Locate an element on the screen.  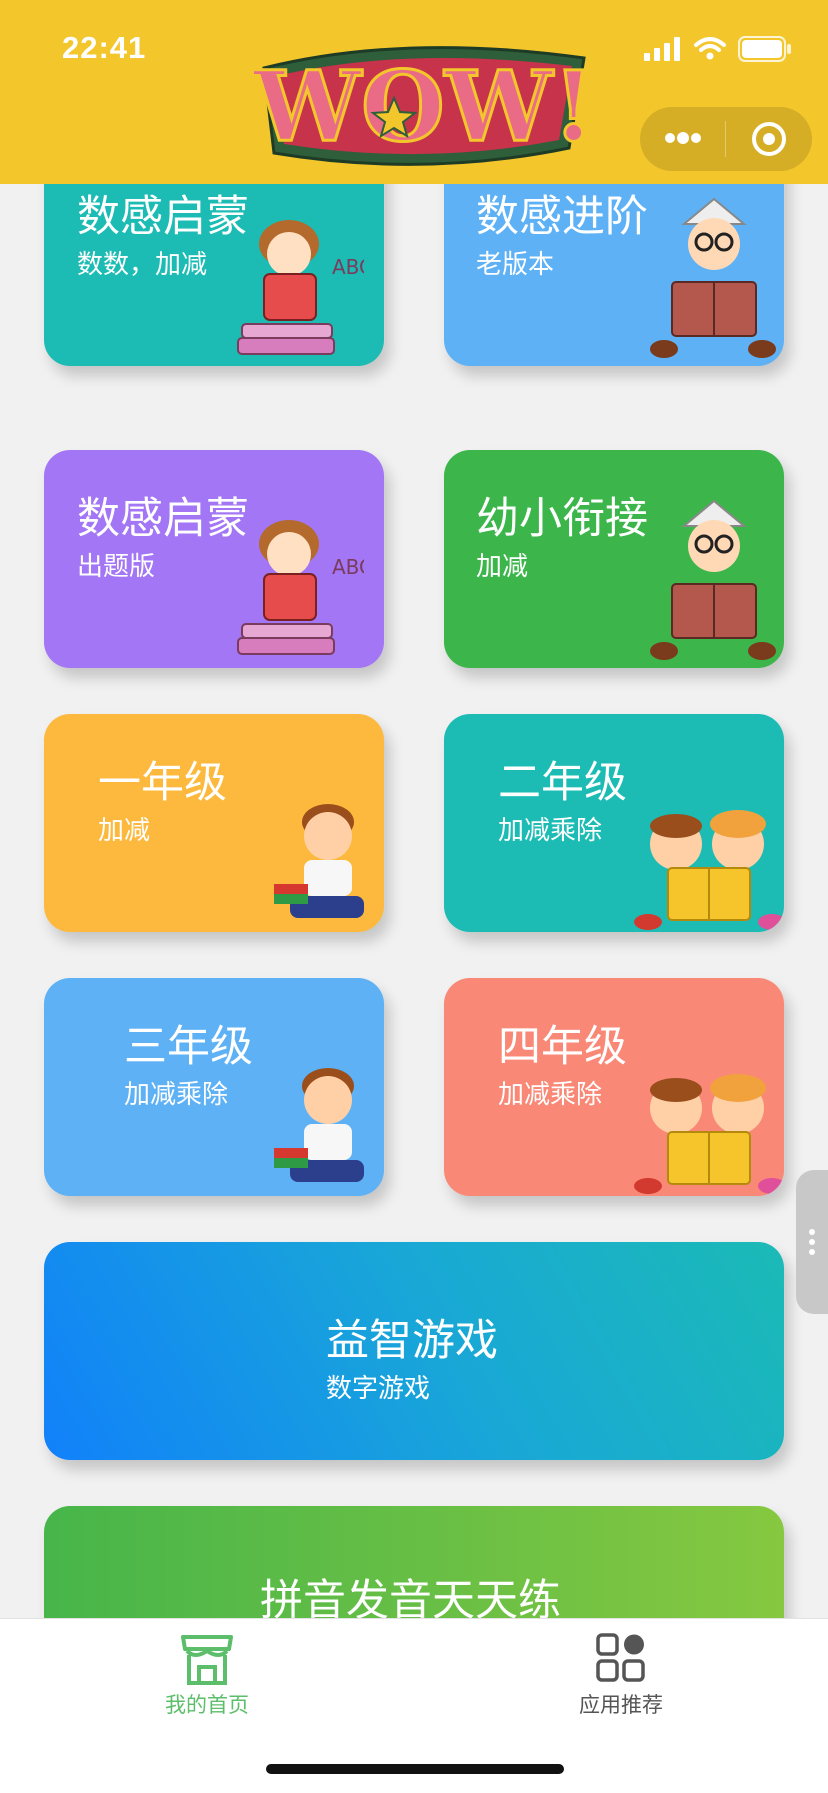
side-drawer-handle is located at coordinates (812, 1242).